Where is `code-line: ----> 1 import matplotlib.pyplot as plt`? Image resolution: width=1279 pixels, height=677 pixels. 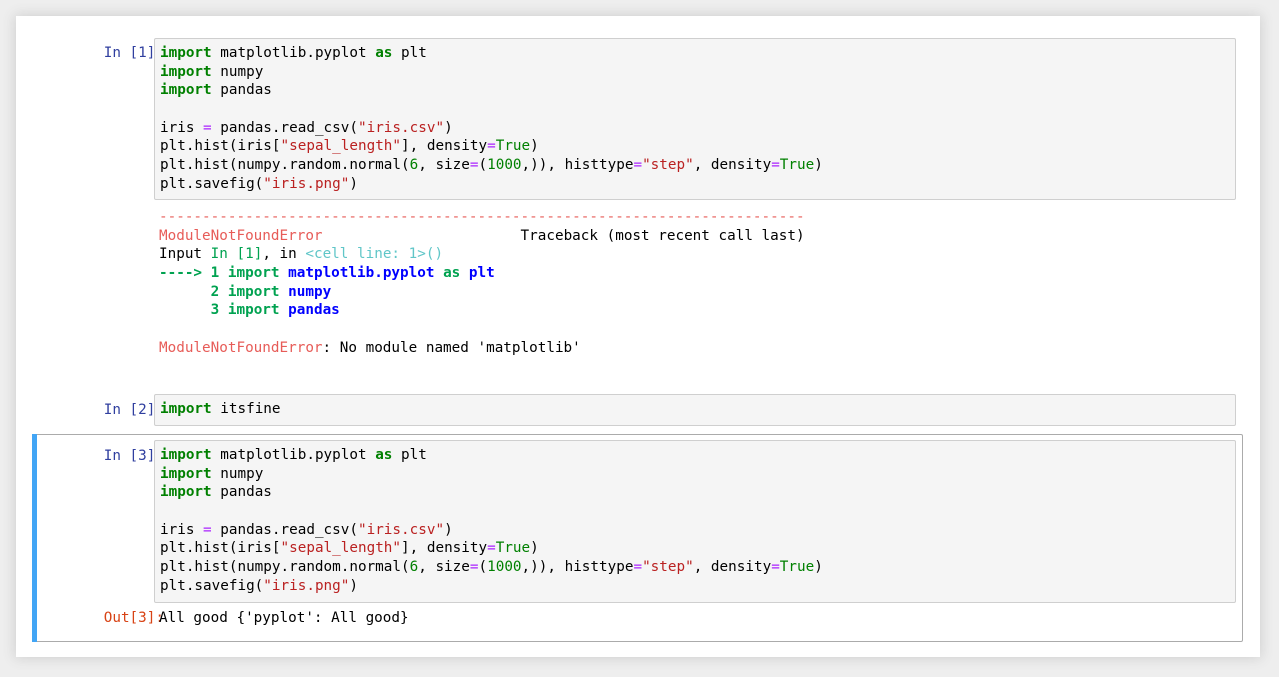 code-line: ----> 1 import matplotlib.pyplot as plt is located at coordinates (482, 273).